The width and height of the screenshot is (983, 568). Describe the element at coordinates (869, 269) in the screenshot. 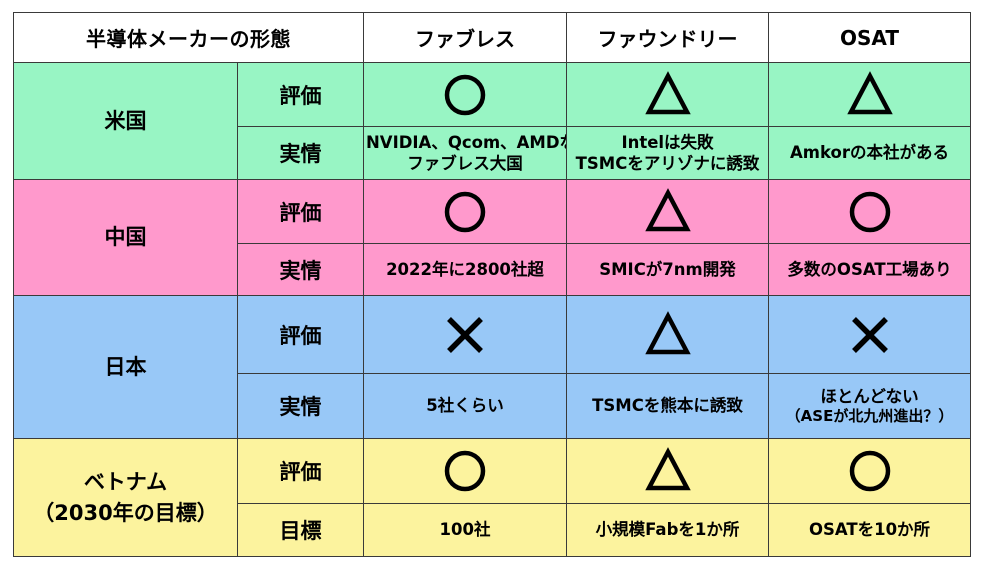

I see `cn-osat-detail: 多数のOSAT工場あり` at that location.